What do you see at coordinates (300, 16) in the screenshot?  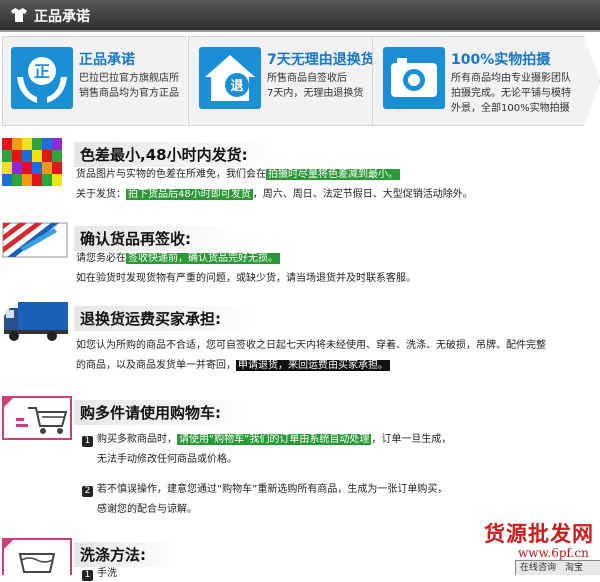 I see `header-bar: 正品承诺` at bounding box center [300, 16].